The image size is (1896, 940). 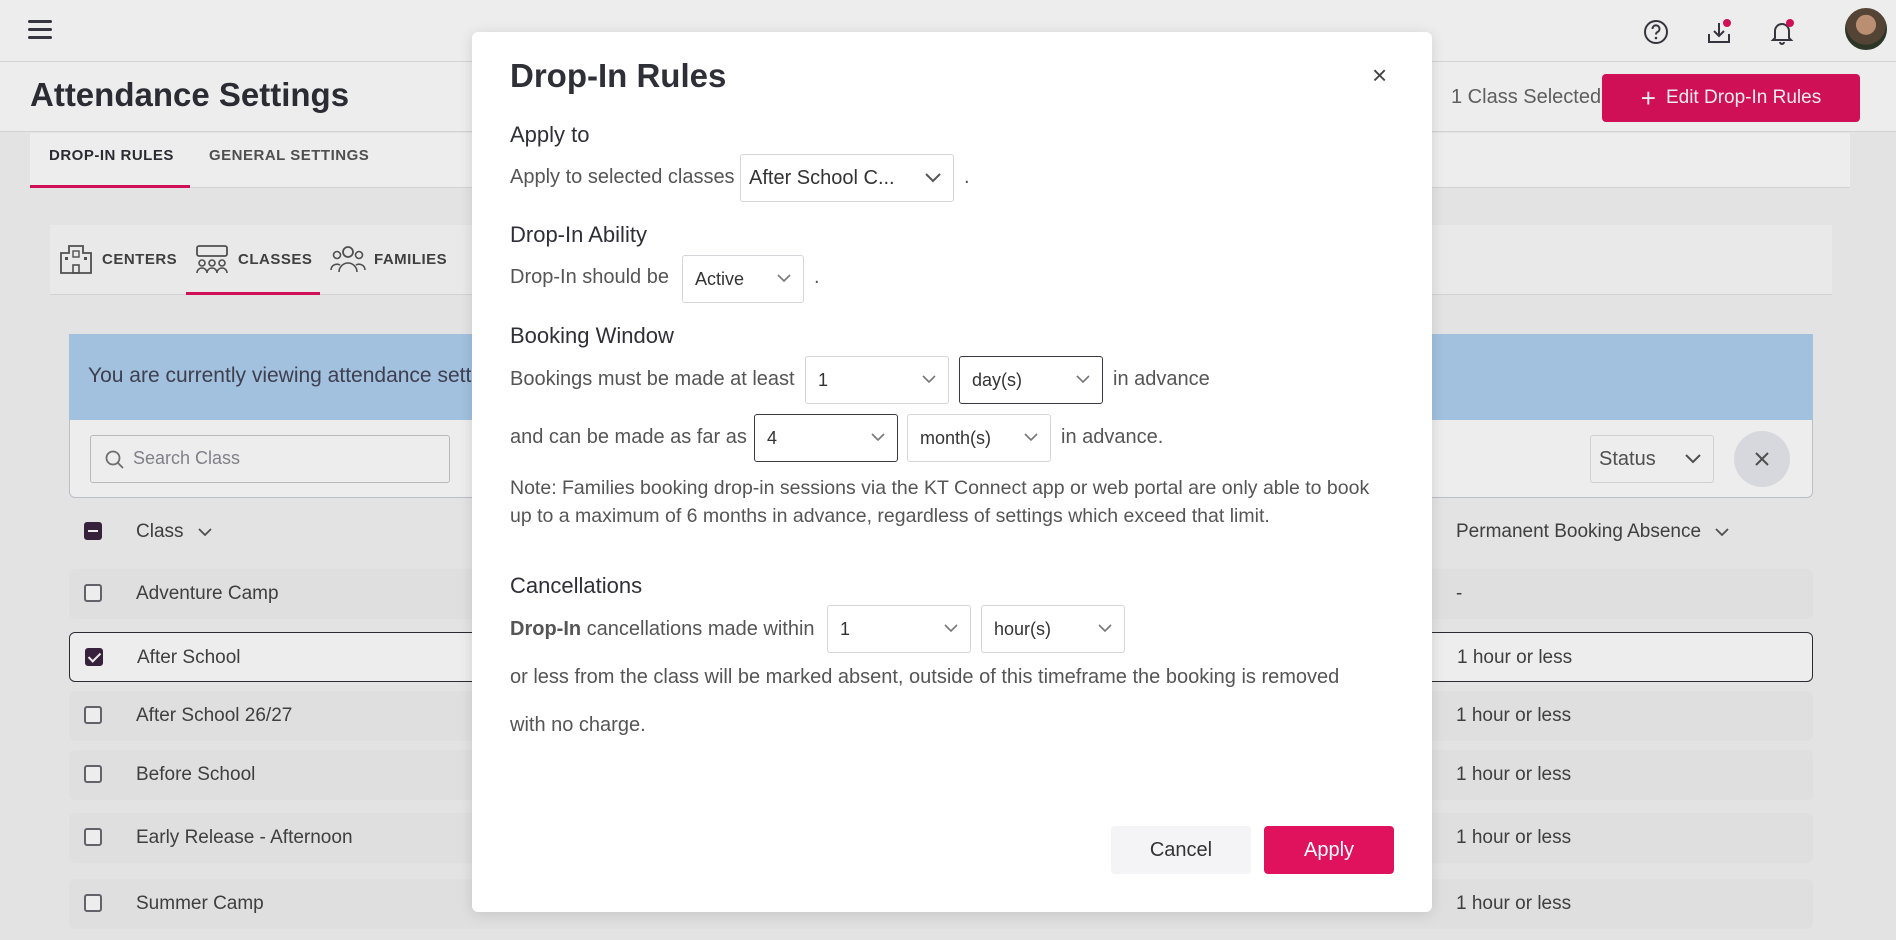 I want to click on booking-min-unit-select: day(s), so click(x=1031, y=380).